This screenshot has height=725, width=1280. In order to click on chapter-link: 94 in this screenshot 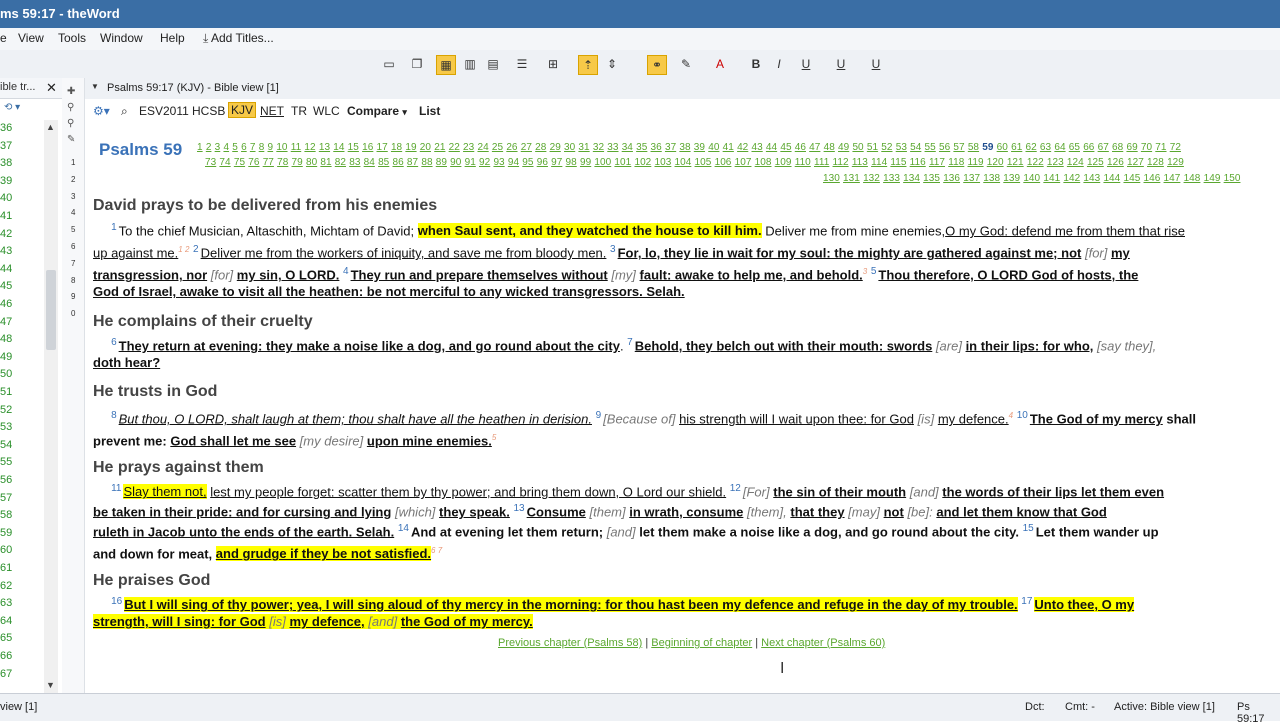, I will do `click(513, 162)`.